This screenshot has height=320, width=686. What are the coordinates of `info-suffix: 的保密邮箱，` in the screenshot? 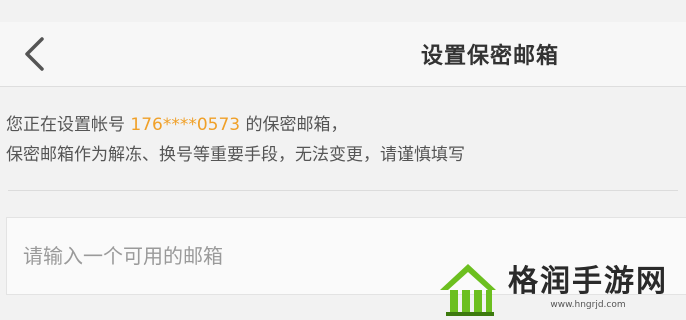 It's located at (296, 125).